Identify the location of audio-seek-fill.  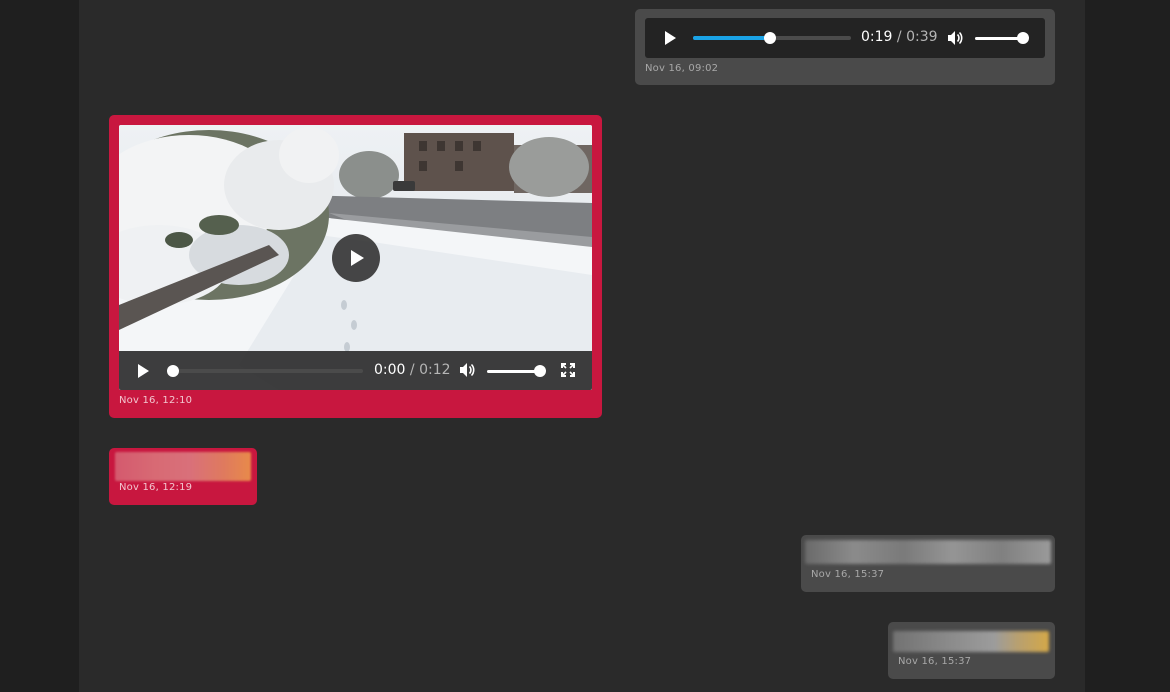
(731, 38).